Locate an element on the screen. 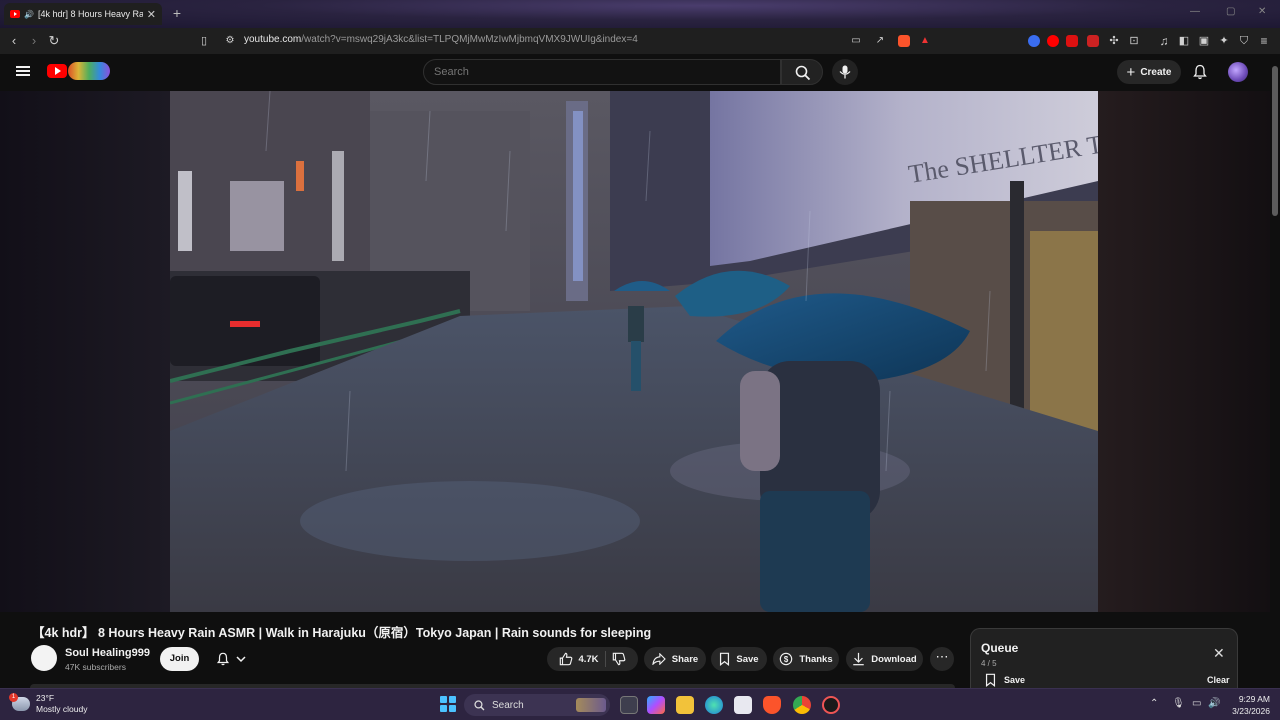 The image size is (1280, 720). maximize-window-icon: ▢ is located at coordinates (1230, 11).